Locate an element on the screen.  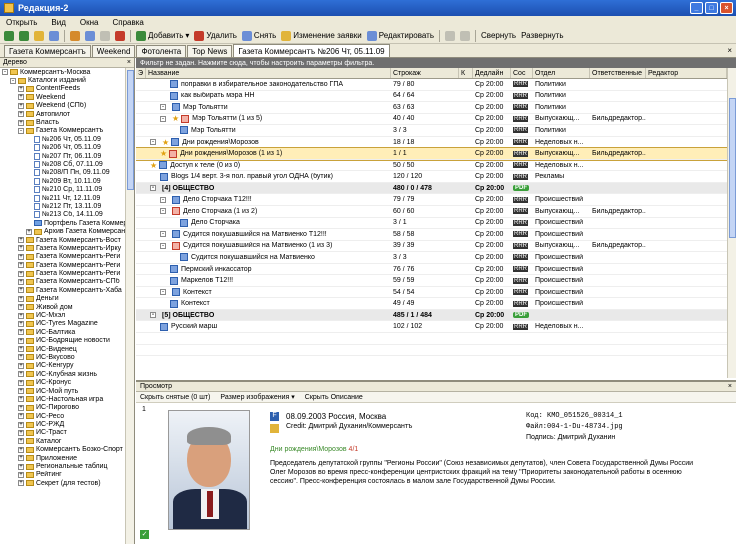
paste-icon is located at coordinates (105, 35).